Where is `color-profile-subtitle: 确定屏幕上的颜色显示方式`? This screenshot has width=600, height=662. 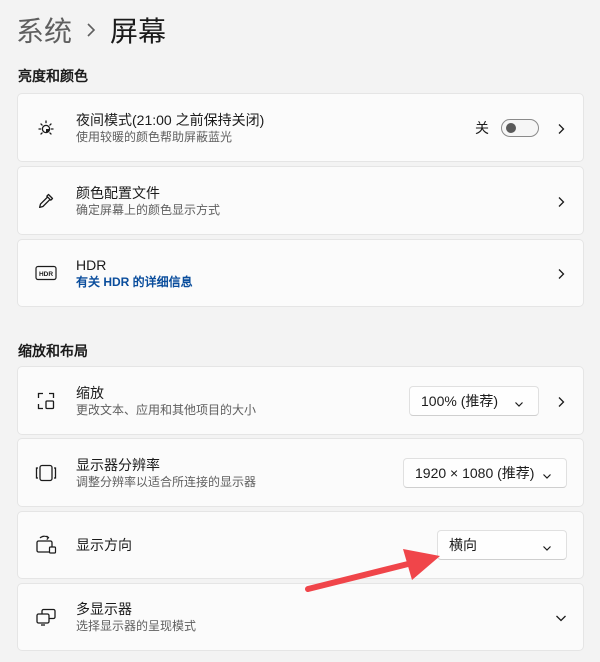 color-profile-subtitle: 确定屏幕上的颜色显示方式 is located at coordinates (148, 209).